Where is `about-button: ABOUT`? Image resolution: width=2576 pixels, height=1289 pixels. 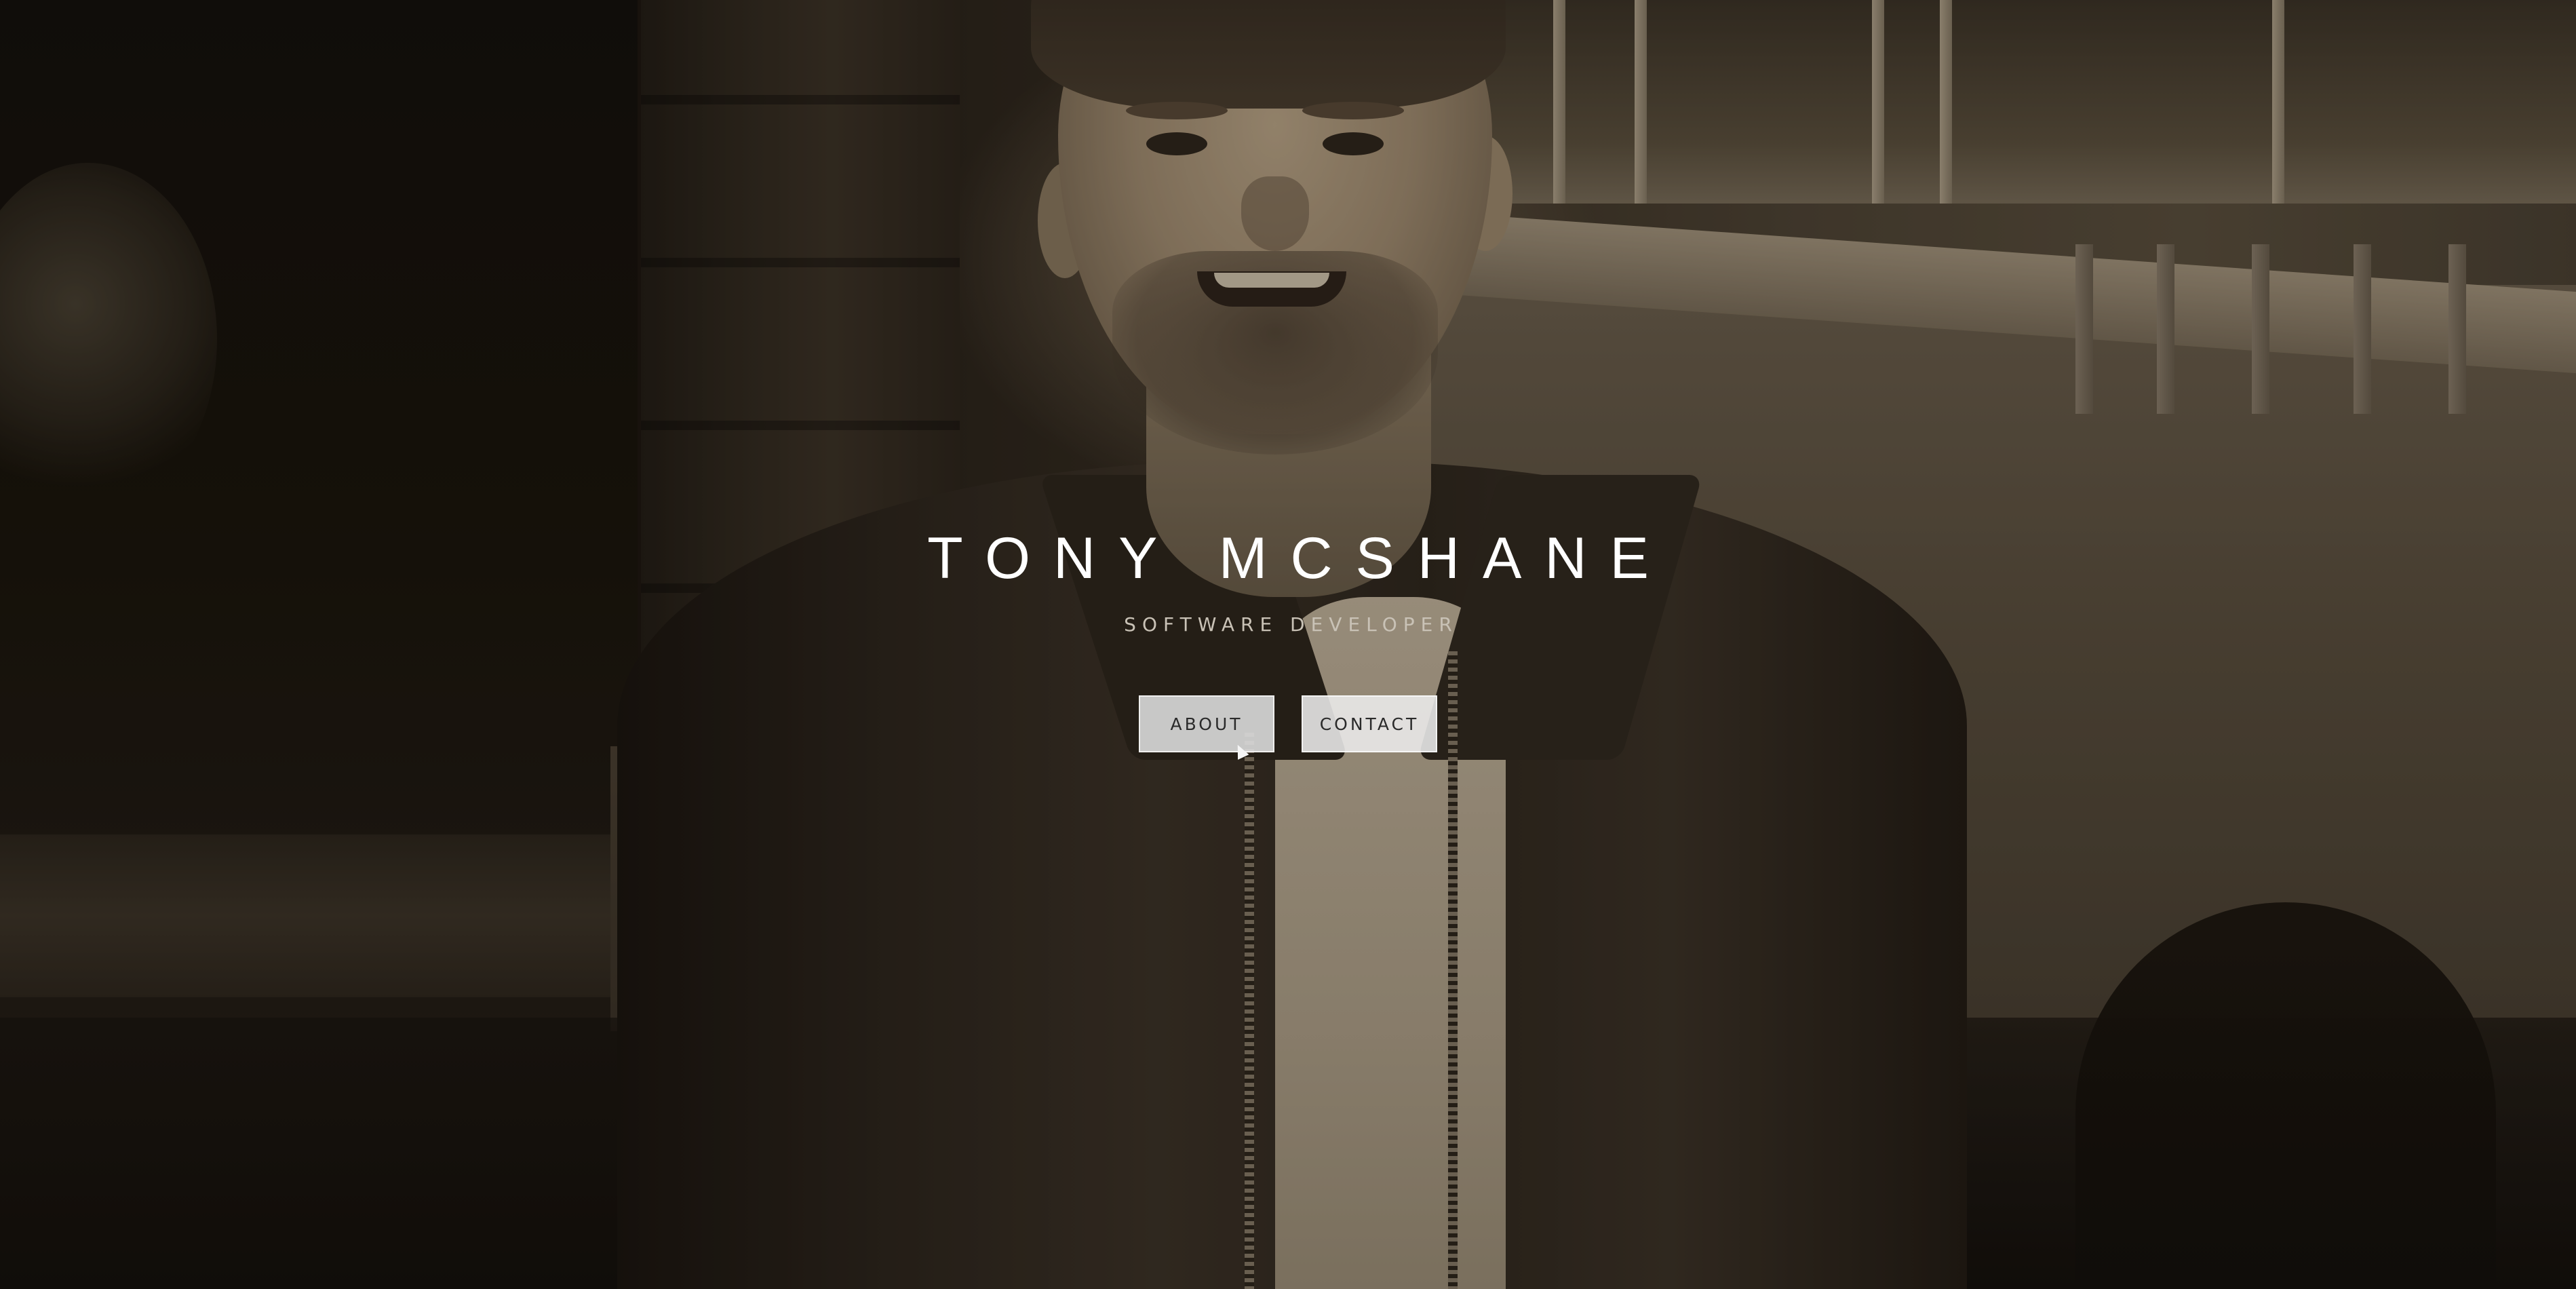 about-button: ABOUT is located at coordinates (1206, 723).